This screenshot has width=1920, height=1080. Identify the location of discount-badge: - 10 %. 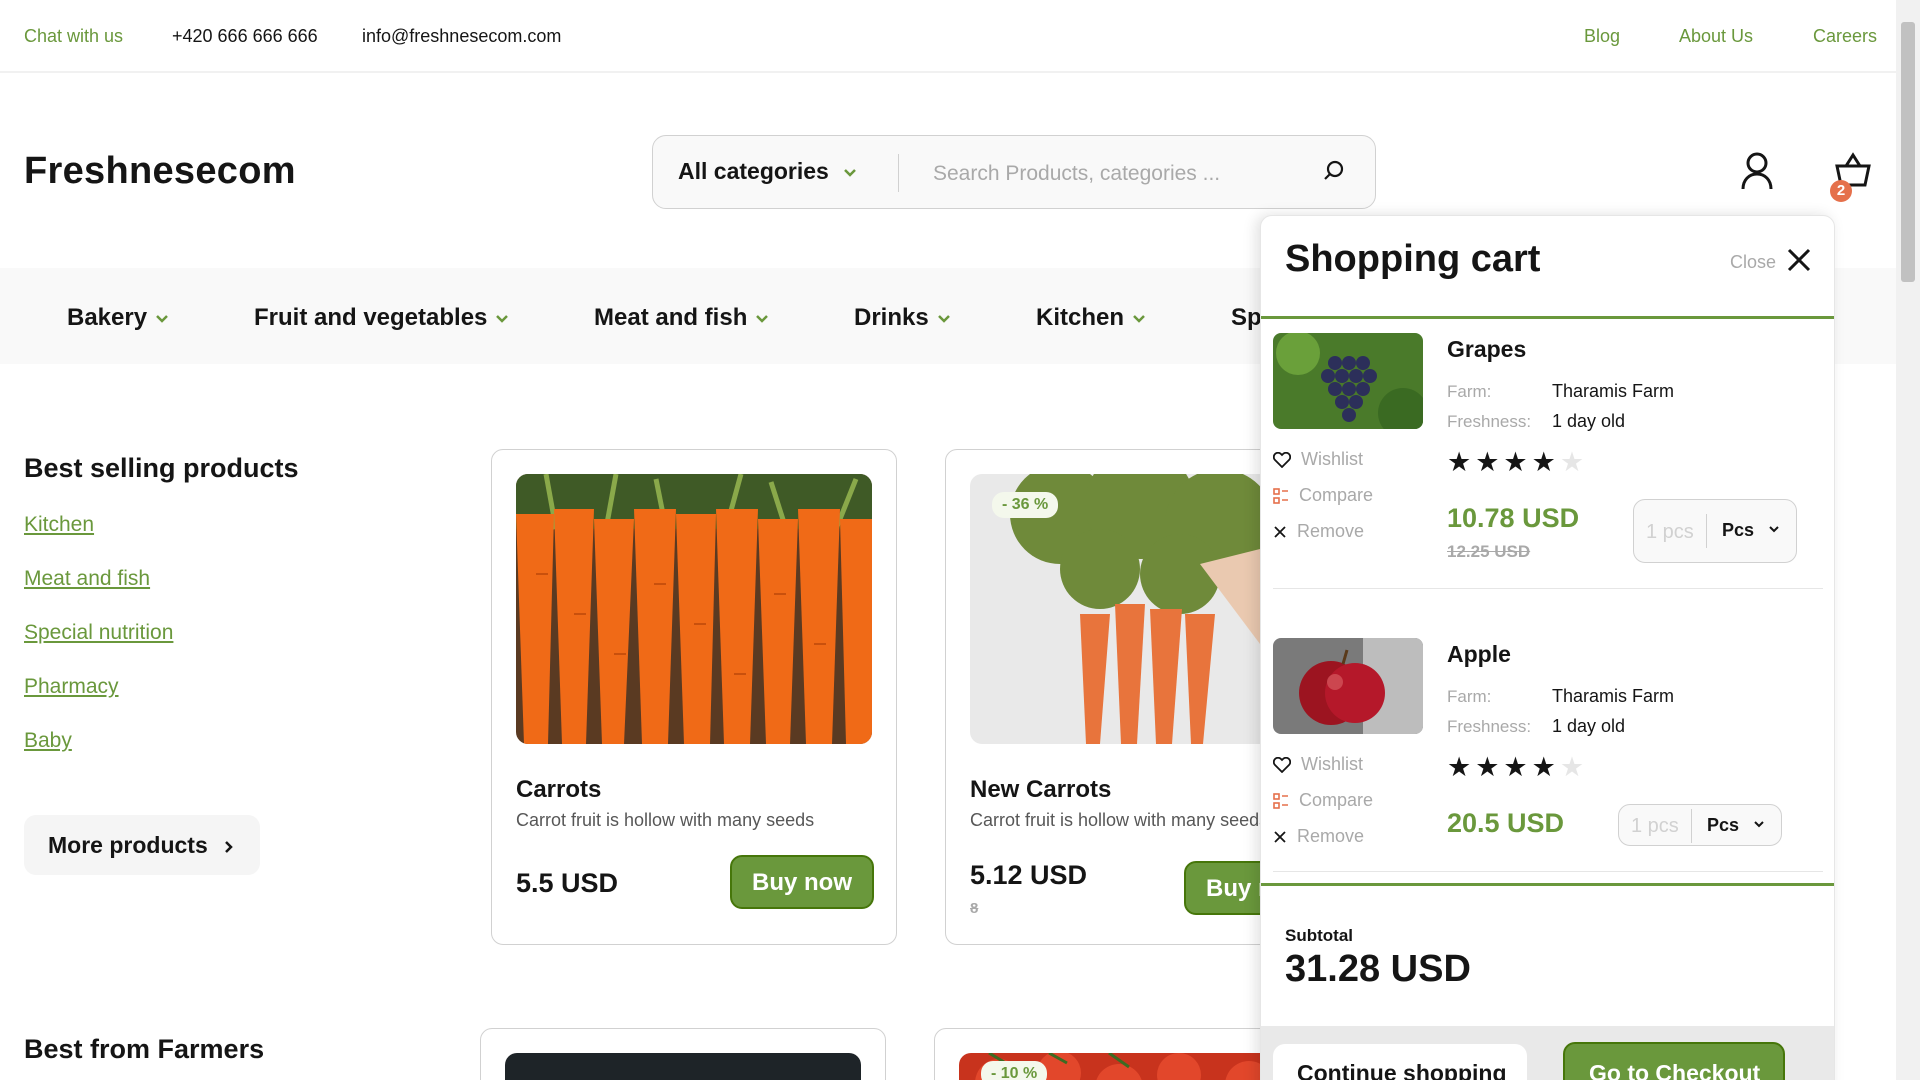
(1014, 1070).